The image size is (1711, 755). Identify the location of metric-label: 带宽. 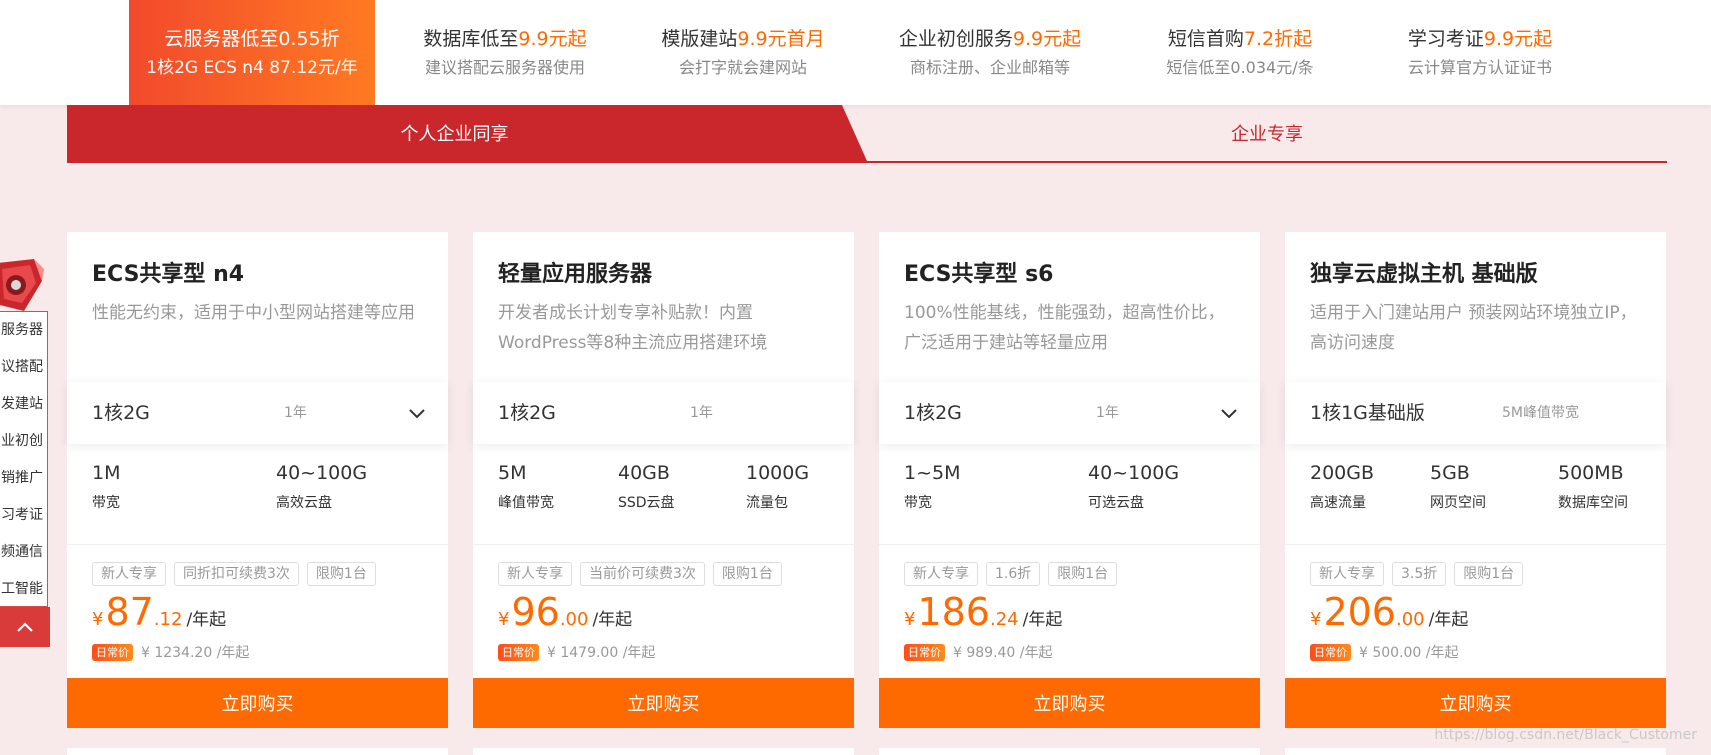
(918, 503).